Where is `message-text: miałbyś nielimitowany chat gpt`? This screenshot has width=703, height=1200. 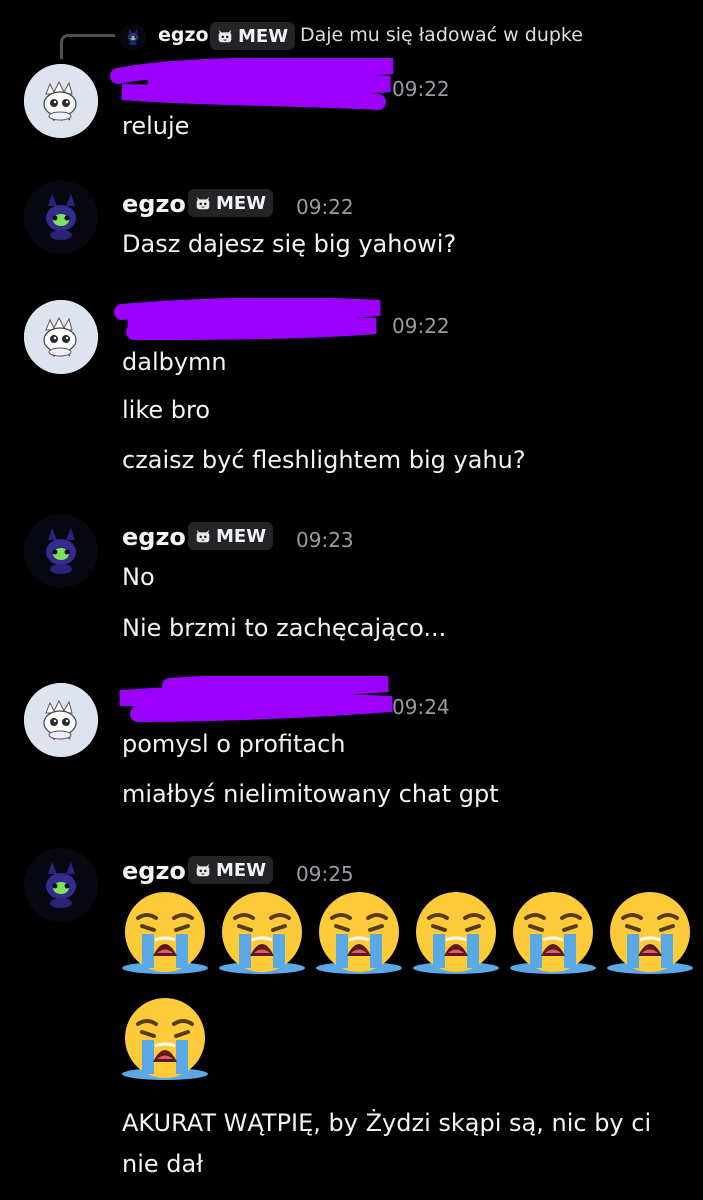 message-text: miałbyś nielimitowany chat gpt is located at coordinates (310, 794).